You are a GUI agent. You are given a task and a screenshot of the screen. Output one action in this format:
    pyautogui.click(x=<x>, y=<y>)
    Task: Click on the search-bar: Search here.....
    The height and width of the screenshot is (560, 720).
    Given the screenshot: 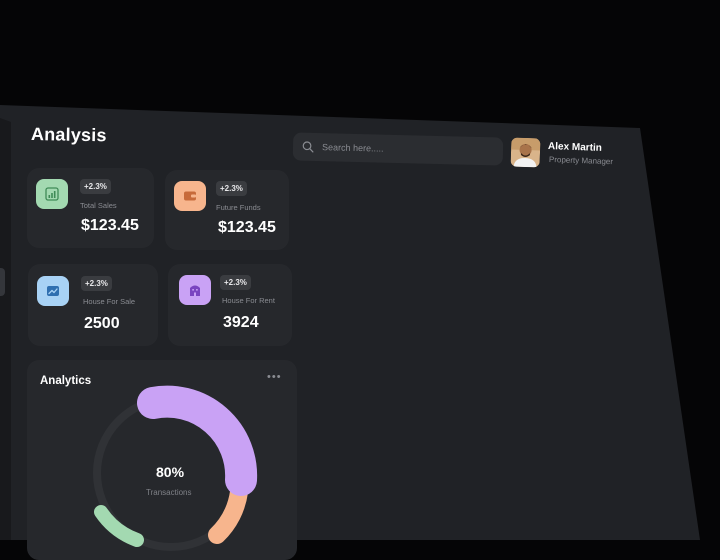 What is the action you would take?
    pyautogui.click(x=398, y=149)
    